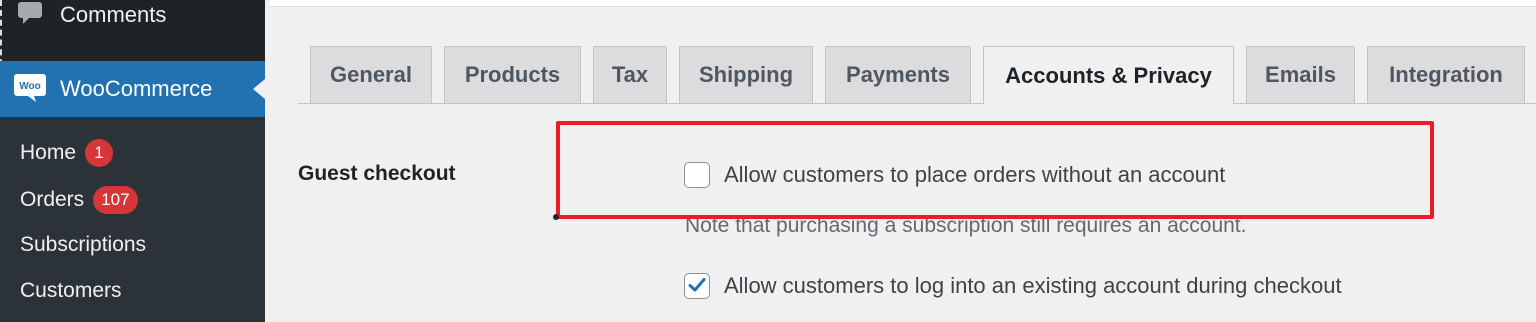 The height and width of the screenshot is (322, 1536). What do you see at coordinates (746, 74) in the screenshot?
I see `tab-shipping: Shipping` at bounding box center [746, 74].